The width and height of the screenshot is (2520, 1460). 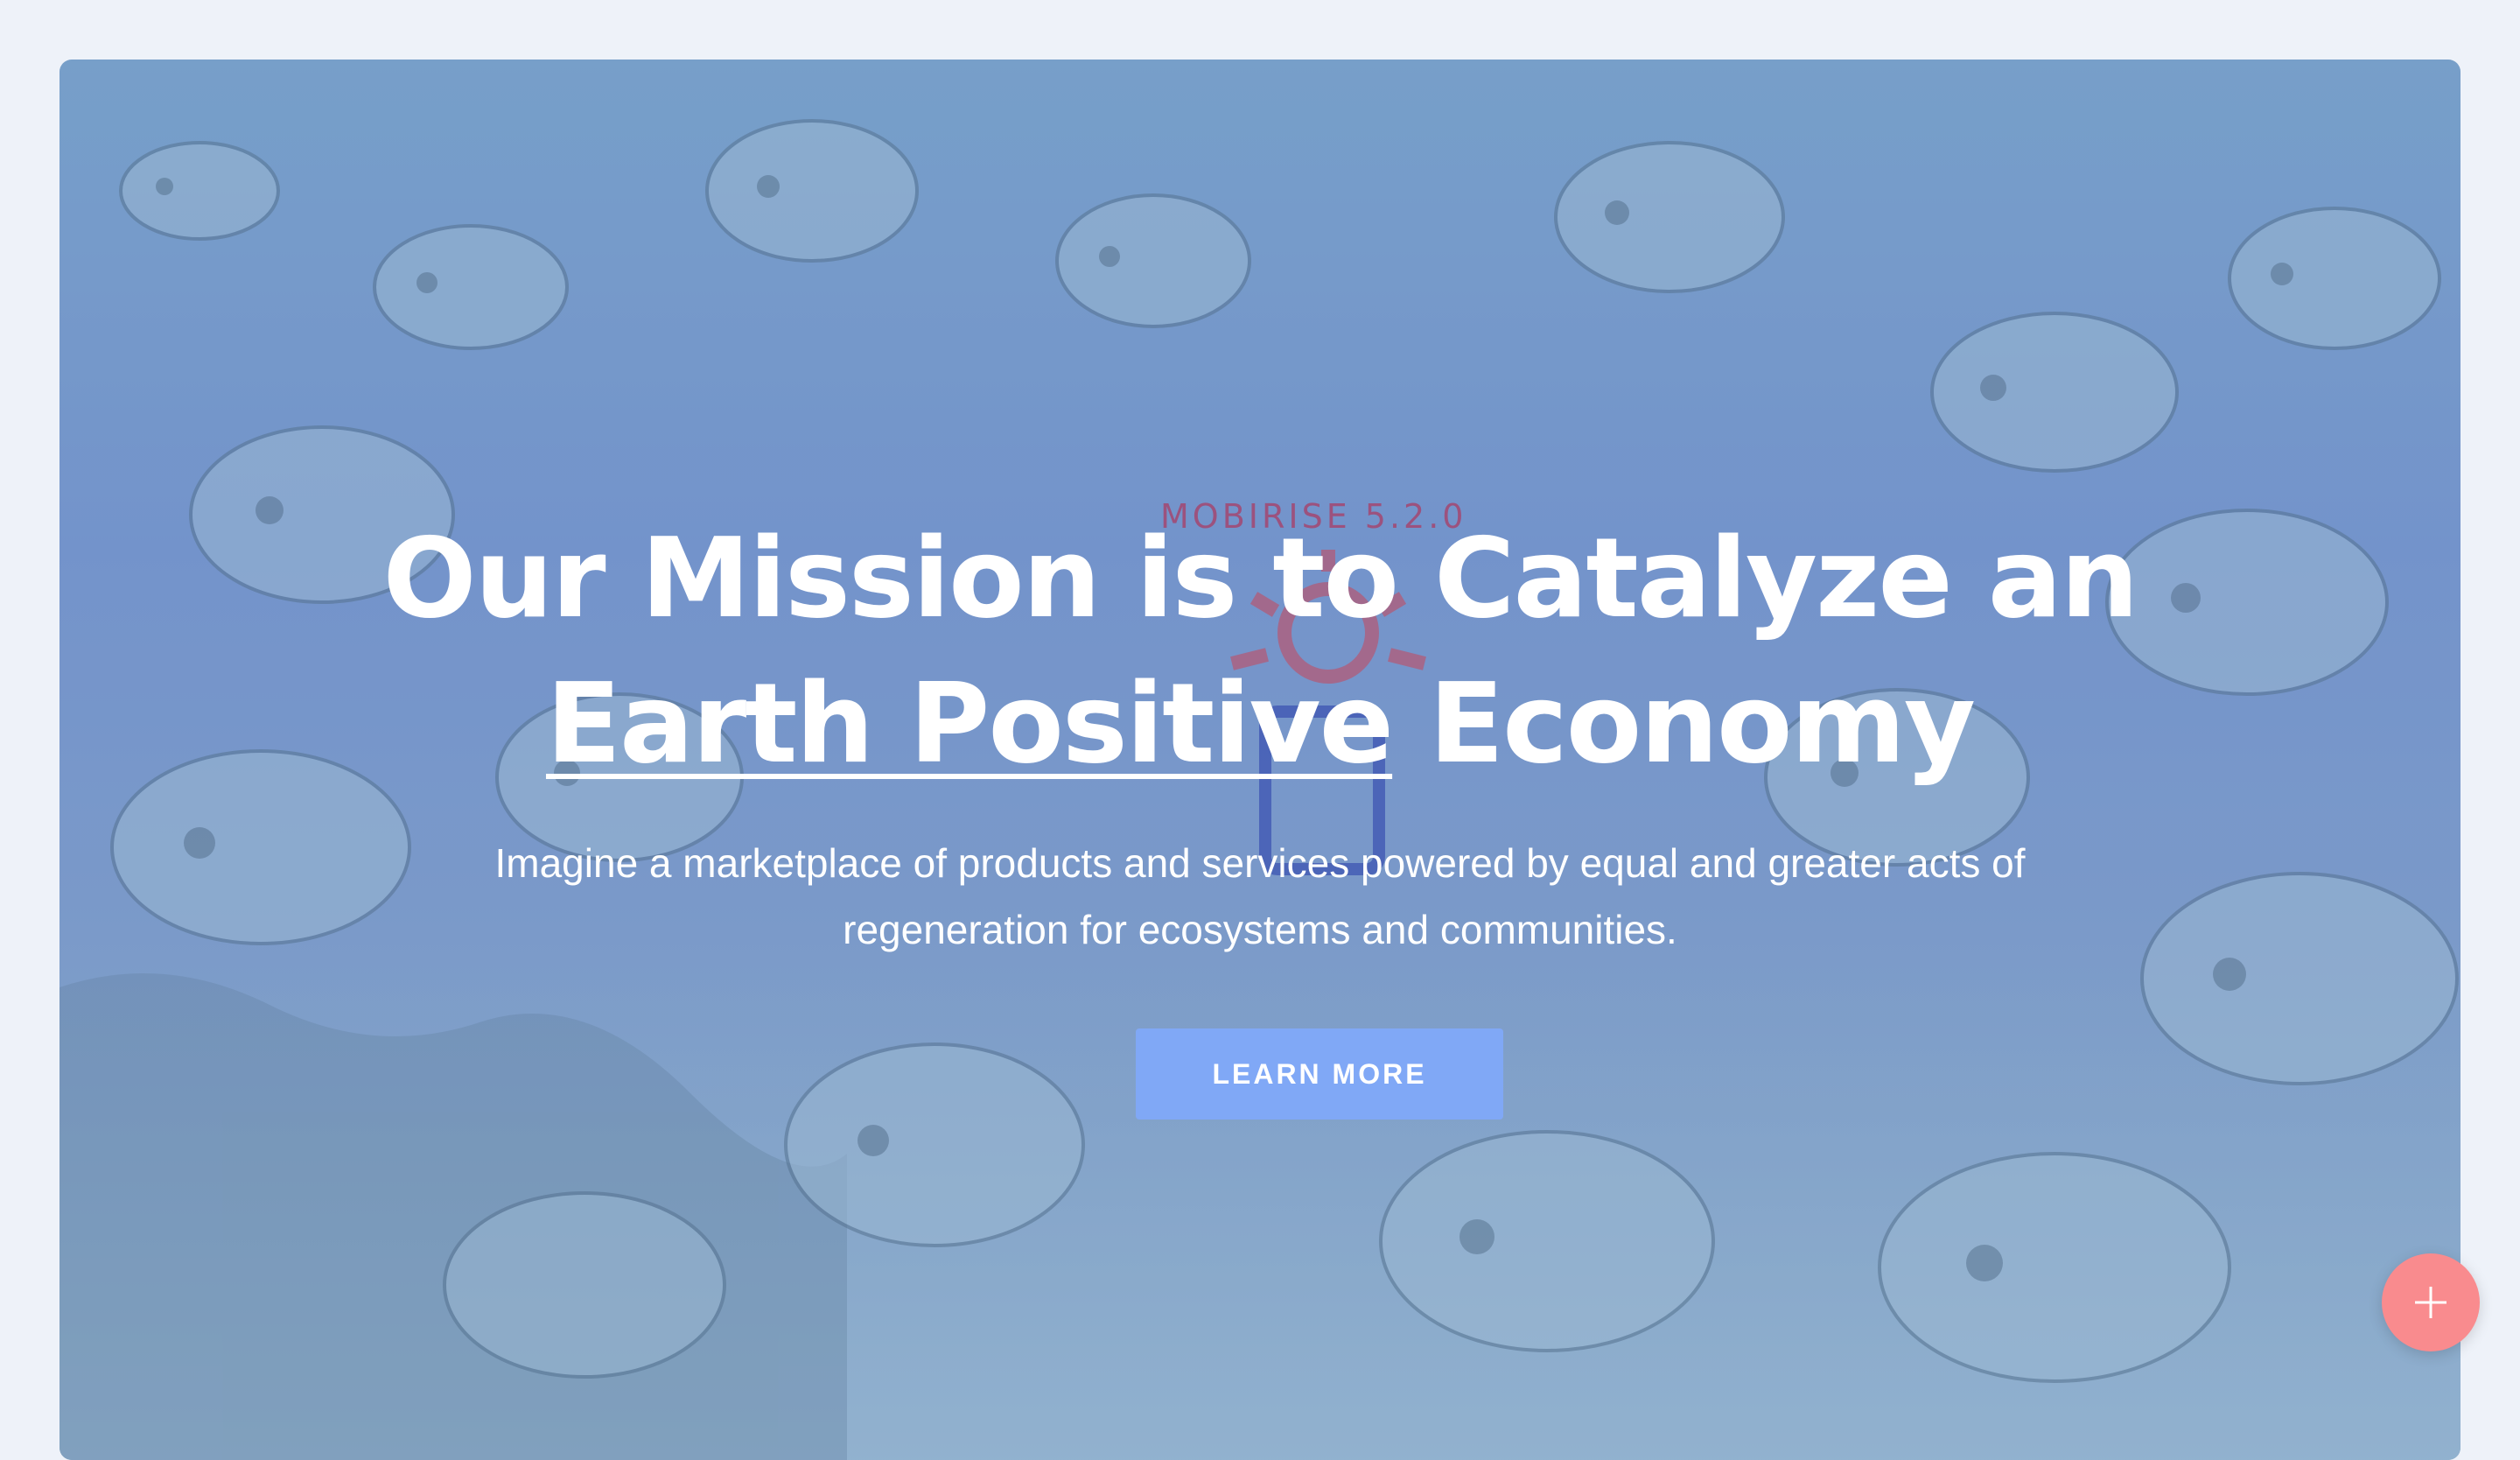 I want to click on headline-underlined-text: Earth Positive, so click(x=969, y=723).